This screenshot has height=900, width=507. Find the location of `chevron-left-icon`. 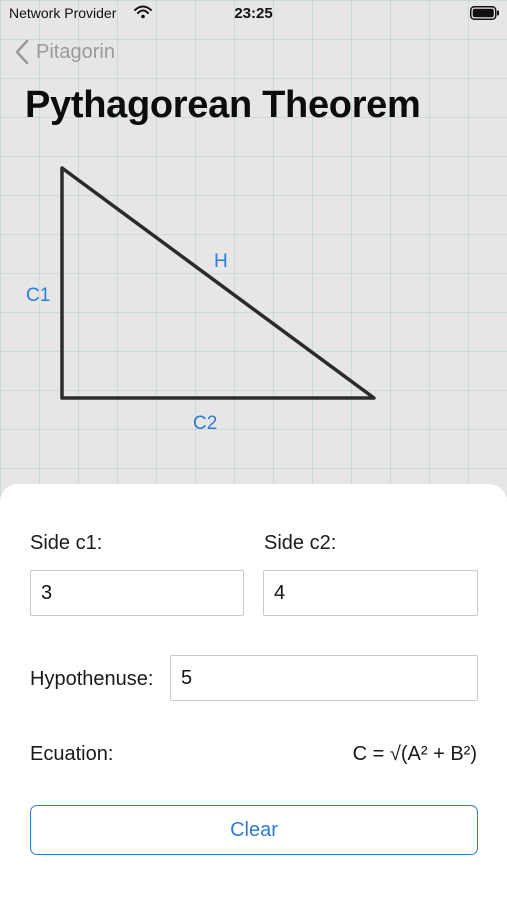

chevron-left-icon is located at coordinates (22, 52).